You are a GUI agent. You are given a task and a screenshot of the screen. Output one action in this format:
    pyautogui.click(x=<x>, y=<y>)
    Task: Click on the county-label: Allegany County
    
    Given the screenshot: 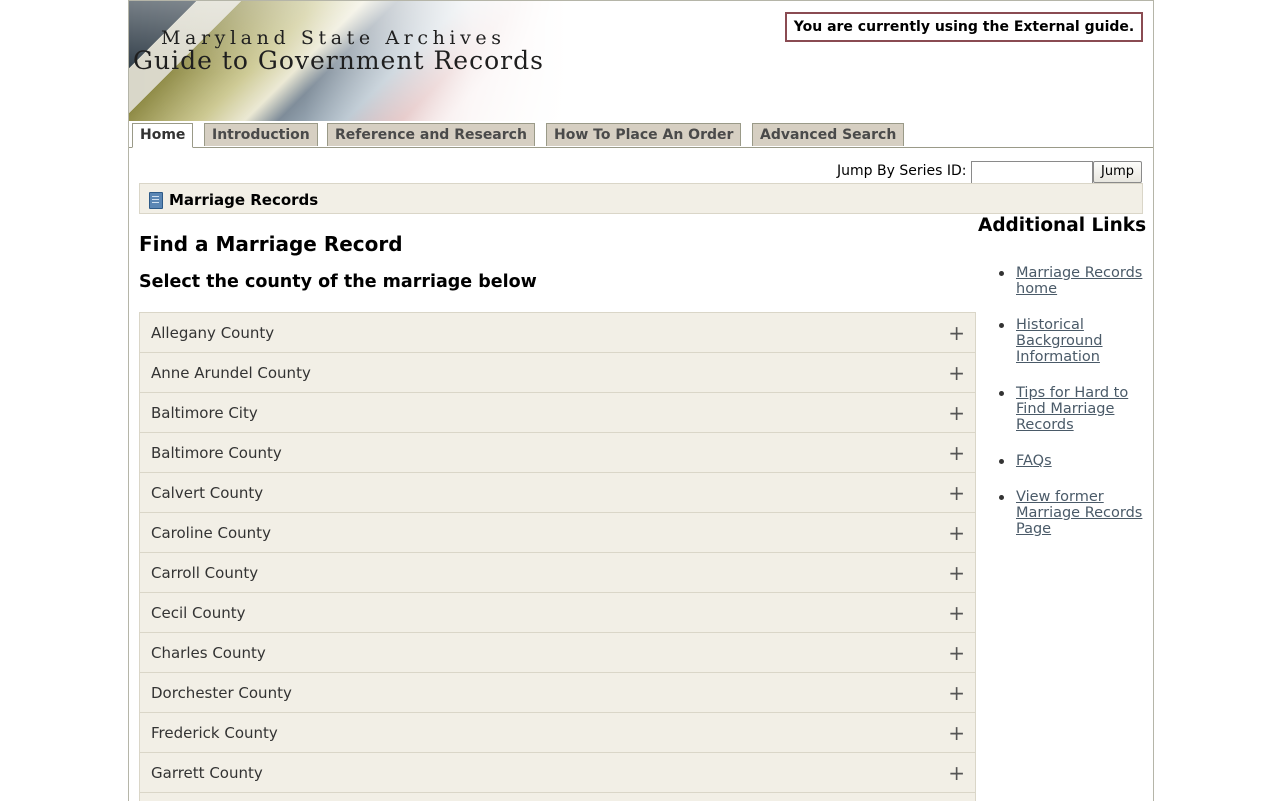 What is the action you would take?
    pyautogui.click(x=213, y=333)
    